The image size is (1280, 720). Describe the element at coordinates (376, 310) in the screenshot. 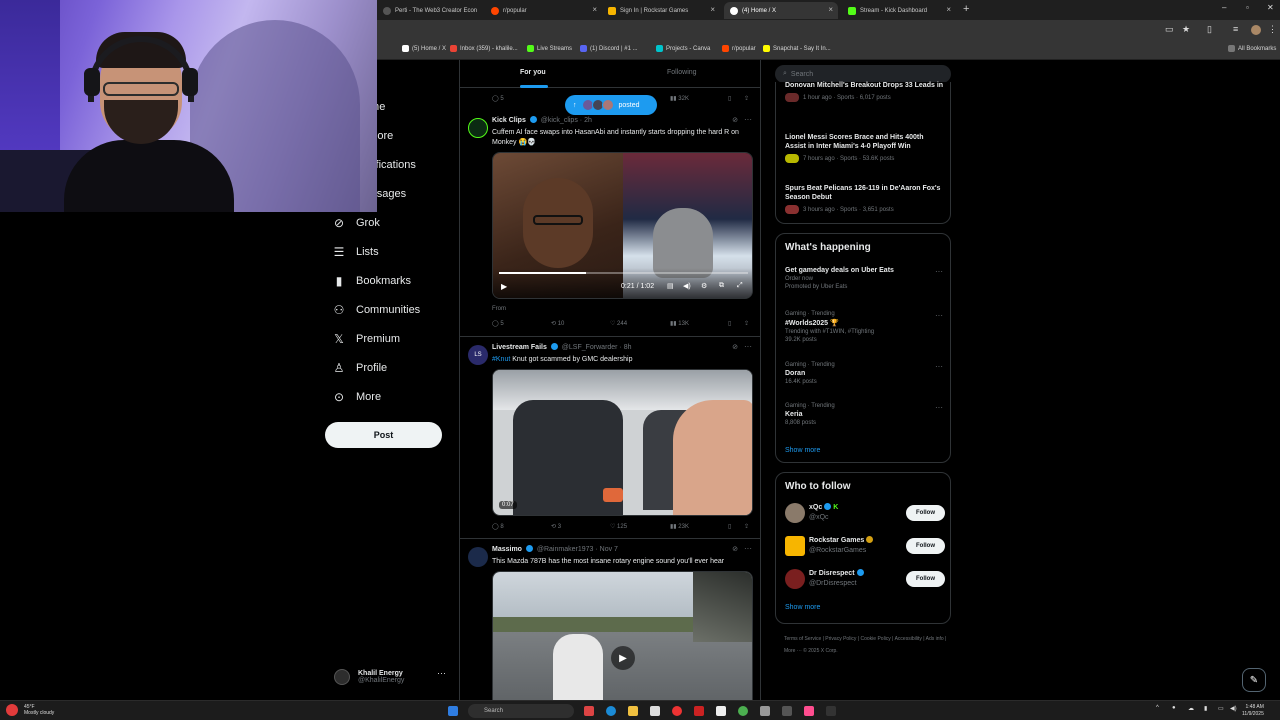

I see `nav-communities: ⚇ Communities` at that location.